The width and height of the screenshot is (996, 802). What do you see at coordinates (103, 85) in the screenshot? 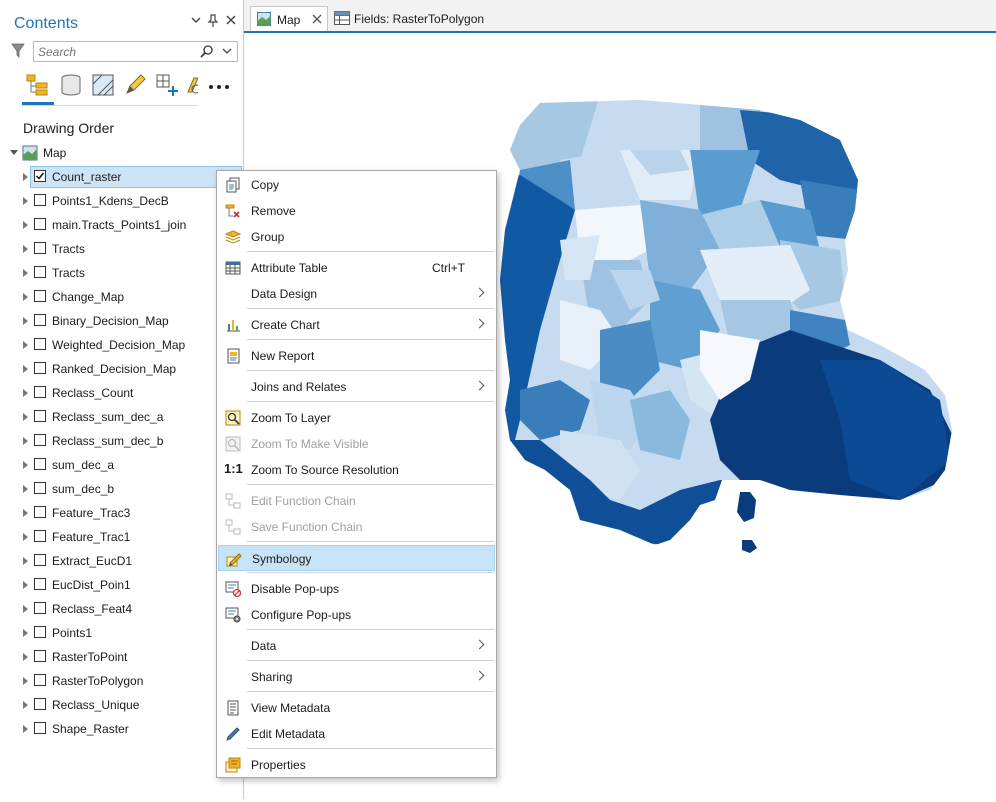
I see `list-by-selection-icon` at bounding box center [103, 85].